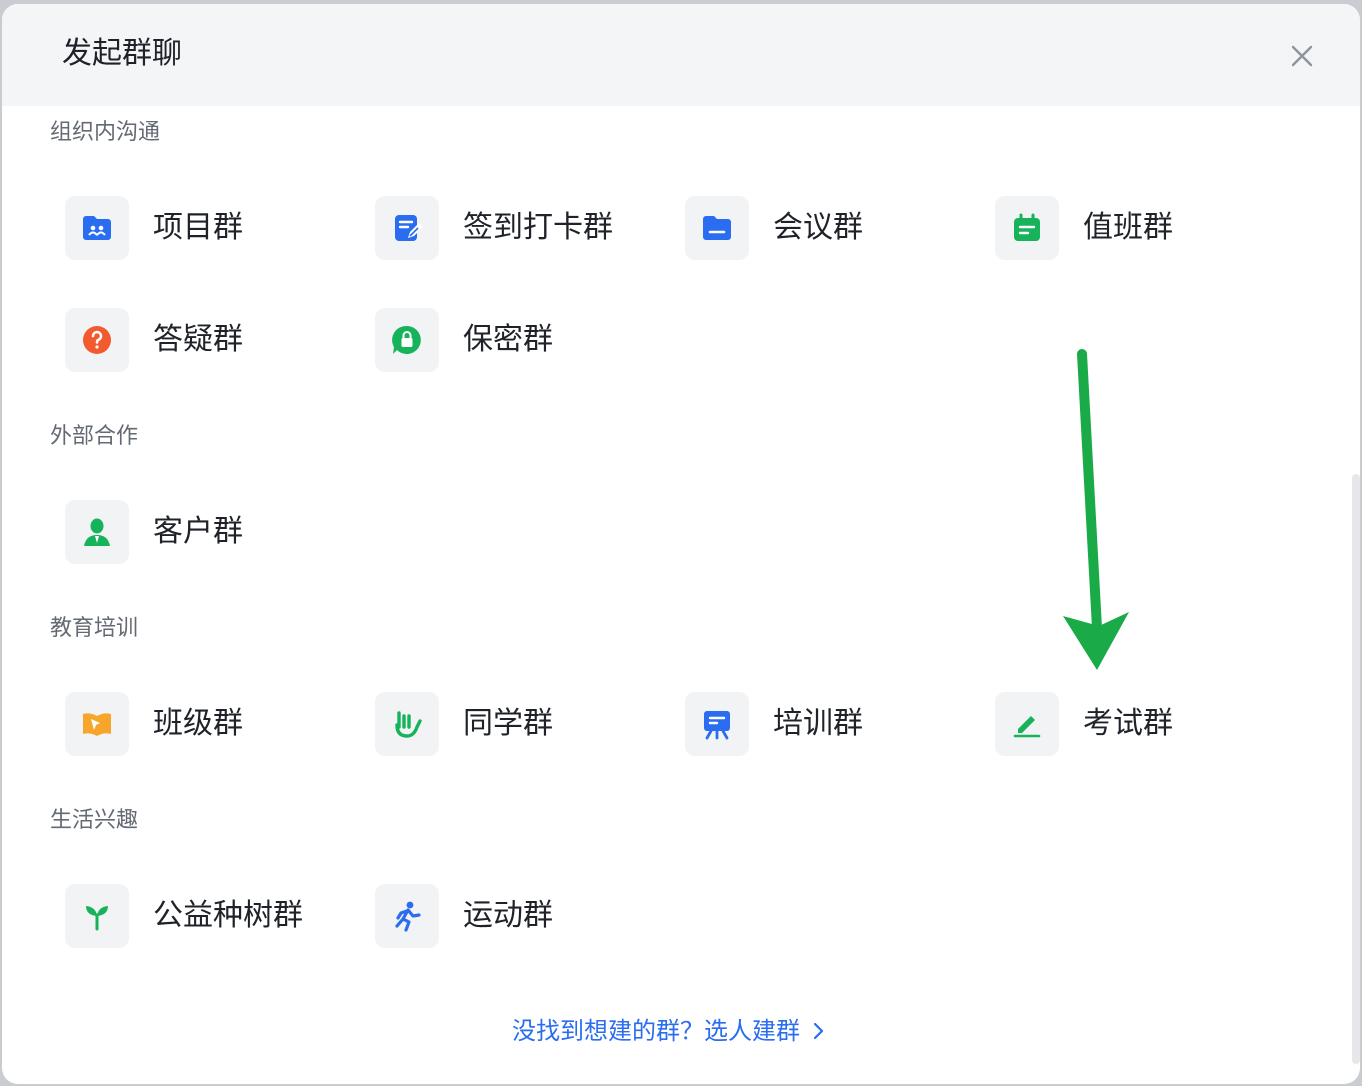 Image resolution: width=1362 pixels, height=1086 pixels. I want to click on hand-gesture-icon, so click(408, 724).